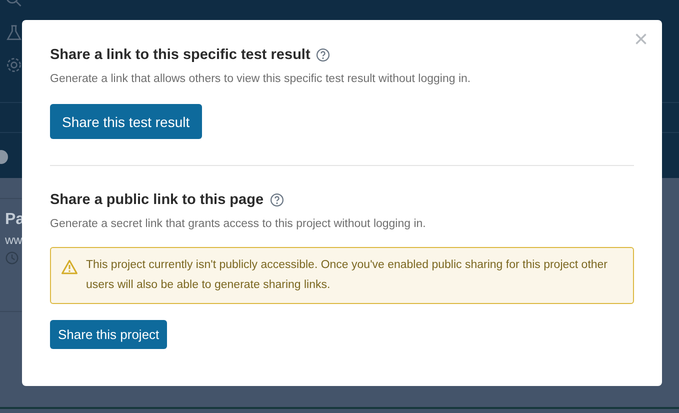  What do you see at coordinates (12, 258) in the screenshot?
I see `clock-icon` at bounding box center [12, 258].